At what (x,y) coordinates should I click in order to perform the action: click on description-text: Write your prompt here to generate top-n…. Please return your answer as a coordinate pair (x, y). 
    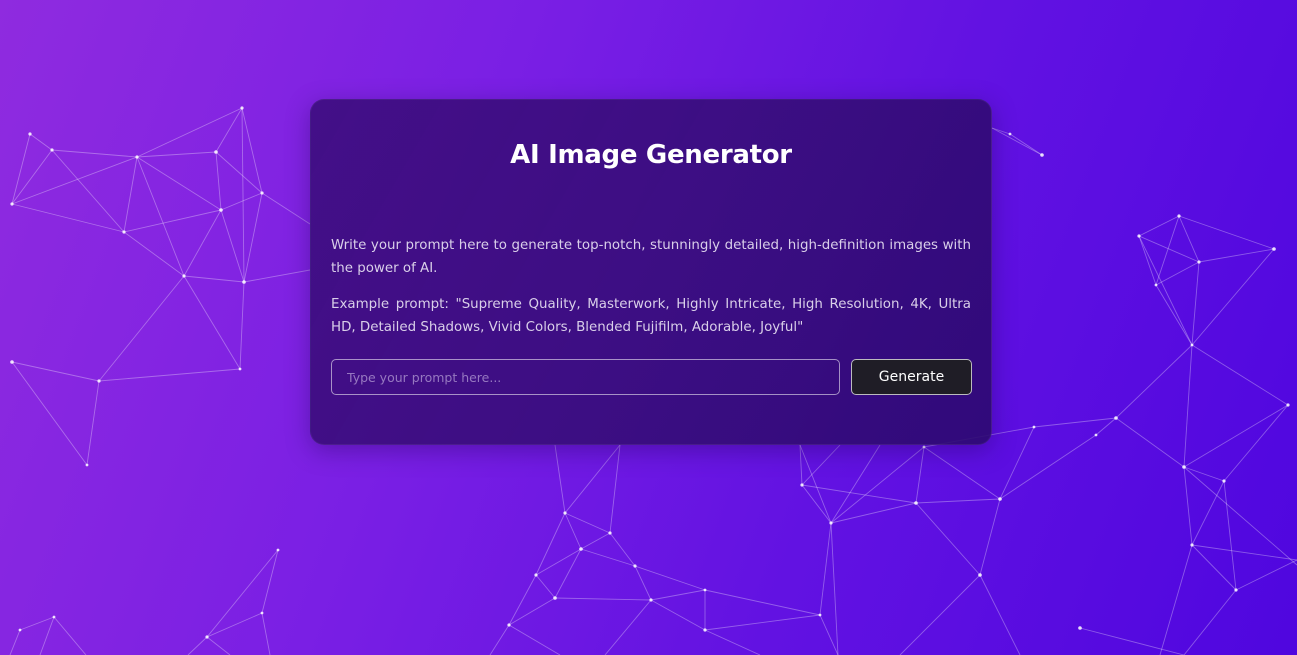
    Looking at the image, I should click on (651, 257).